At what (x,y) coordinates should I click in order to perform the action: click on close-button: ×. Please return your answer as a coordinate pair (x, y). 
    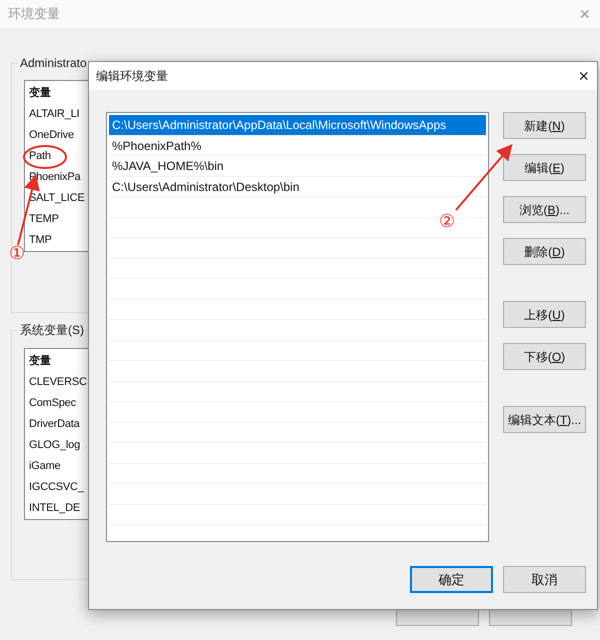
    Looking at the image, I should click on (583, 76).